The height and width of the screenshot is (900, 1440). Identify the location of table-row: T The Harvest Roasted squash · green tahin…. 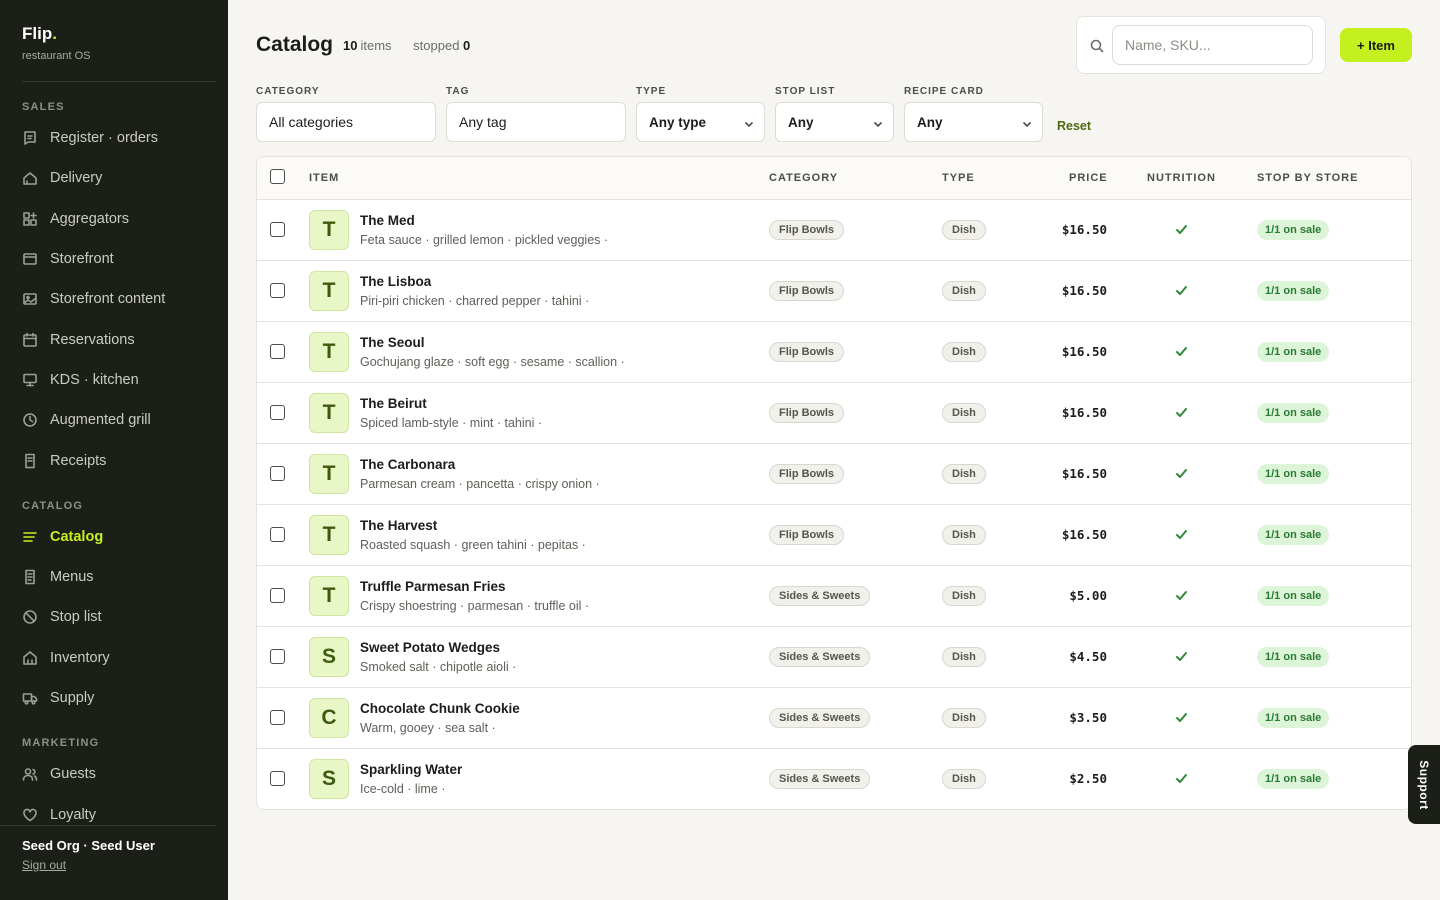
(834, 535).